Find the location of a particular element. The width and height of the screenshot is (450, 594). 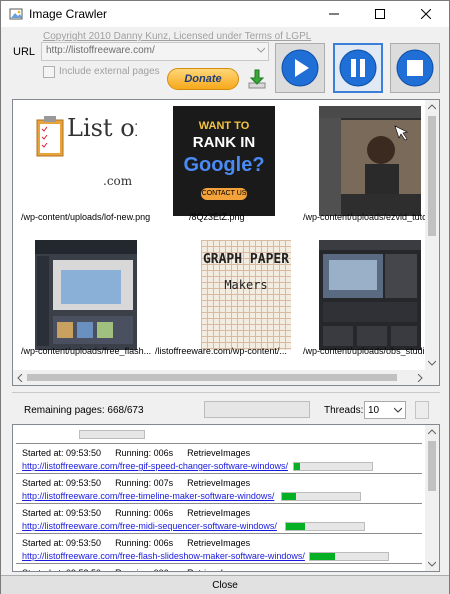

maximize-button is located at coordinates (380, 14).